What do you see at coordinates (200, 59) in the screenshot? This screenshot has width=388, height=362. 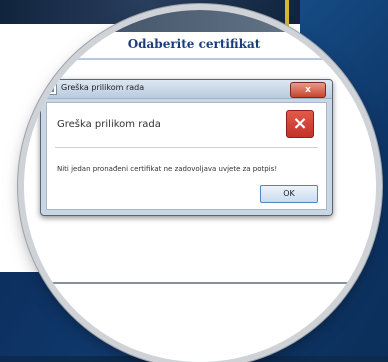 I see `title-divider` at bounding box center [200, 59].